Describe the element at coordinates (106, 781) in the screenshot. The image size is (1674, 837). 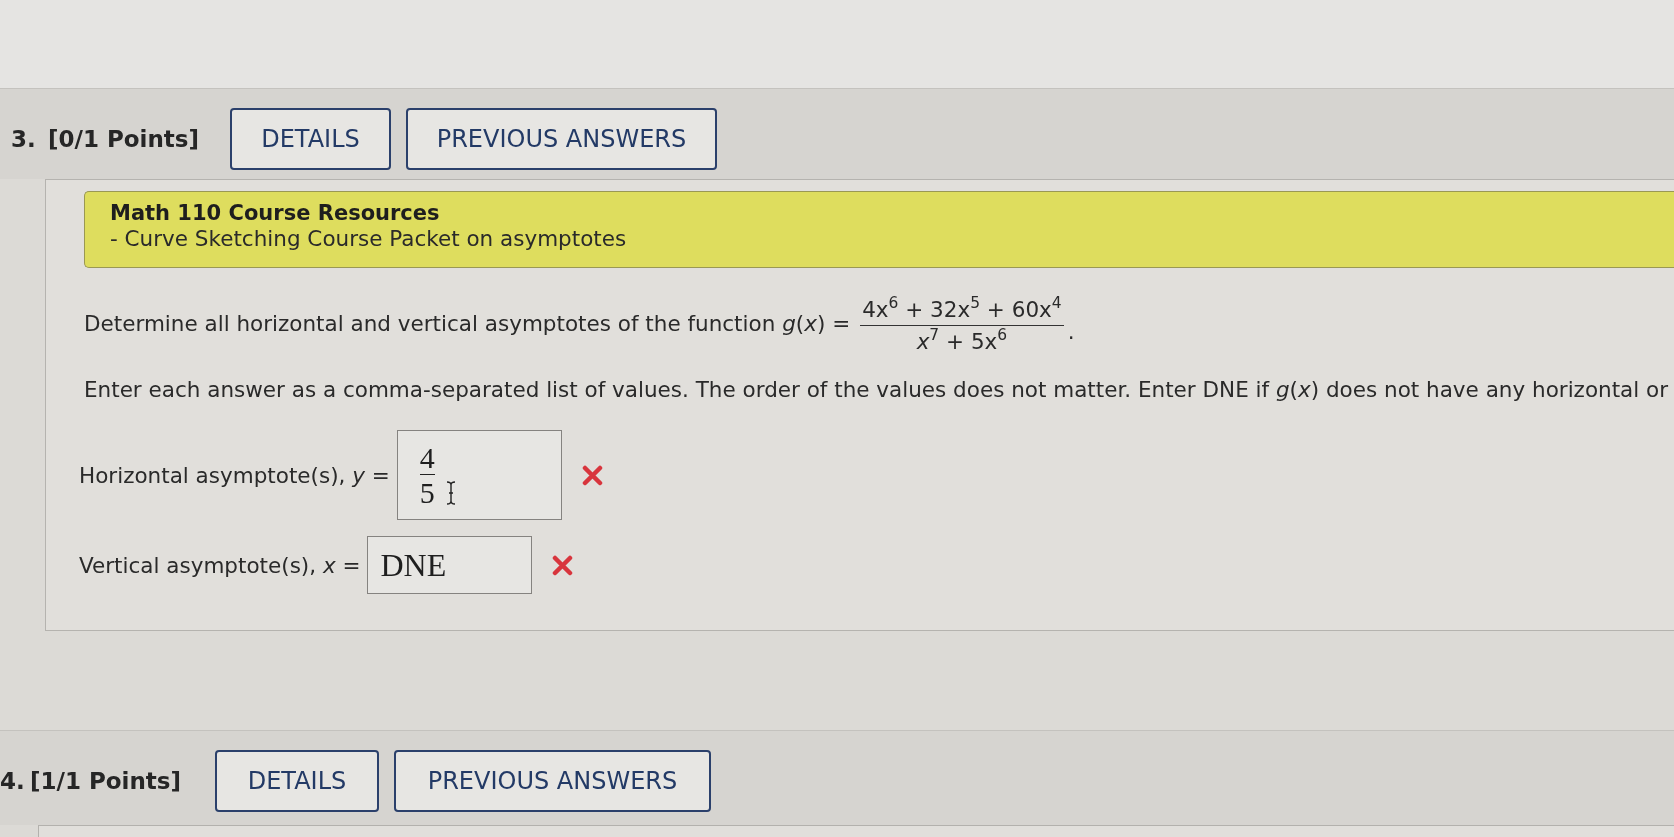
I see `points-score: [1/1 Points]` at that location.